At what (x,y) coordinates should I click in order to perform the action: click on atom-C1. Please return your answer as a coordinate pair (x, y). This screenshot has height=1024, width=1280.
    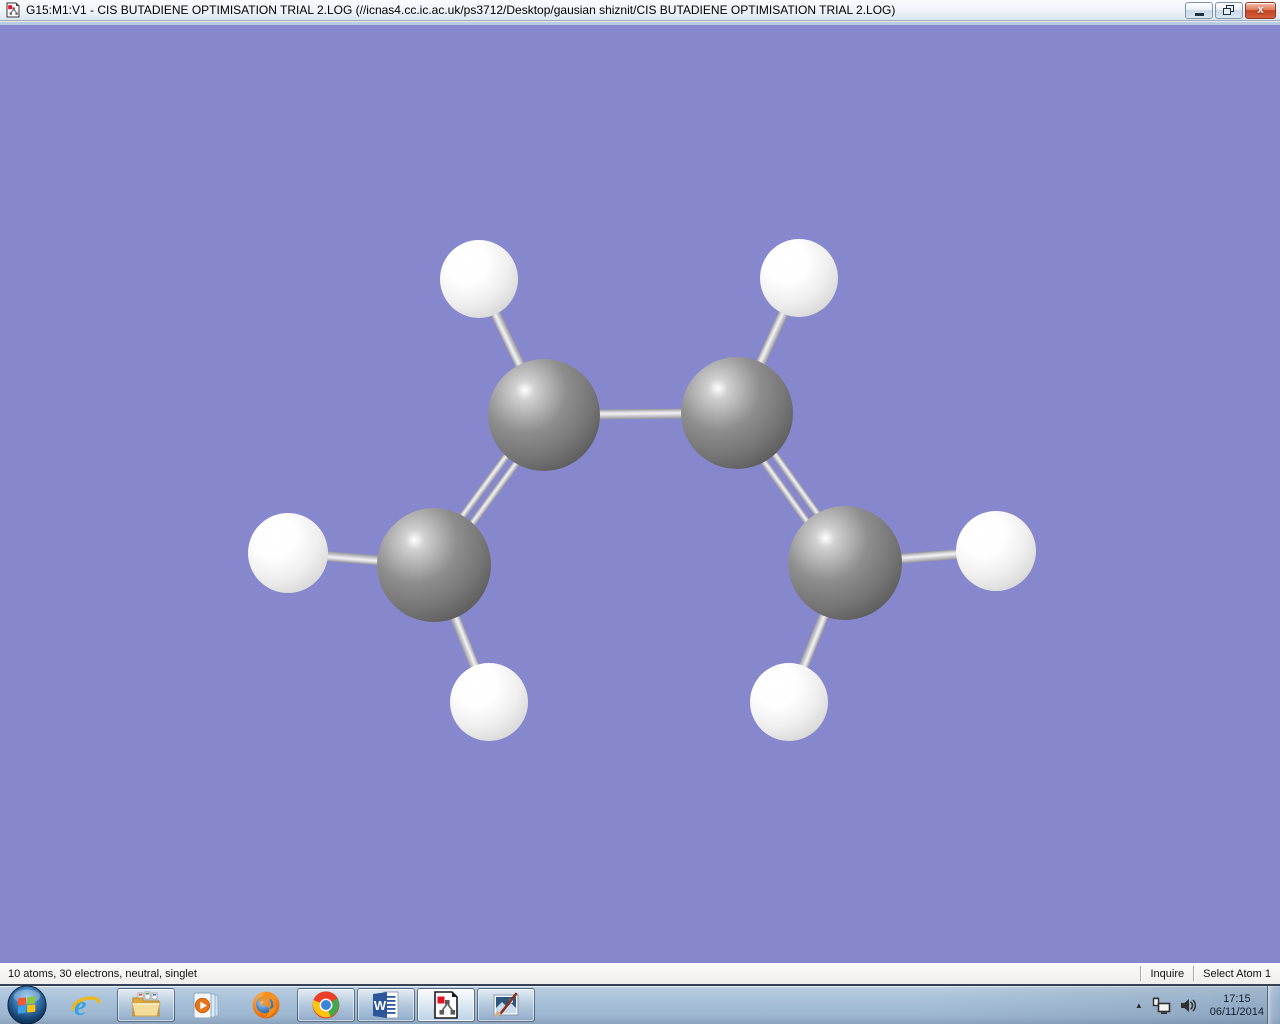
    Looking at the image, I should click on (434, 565).